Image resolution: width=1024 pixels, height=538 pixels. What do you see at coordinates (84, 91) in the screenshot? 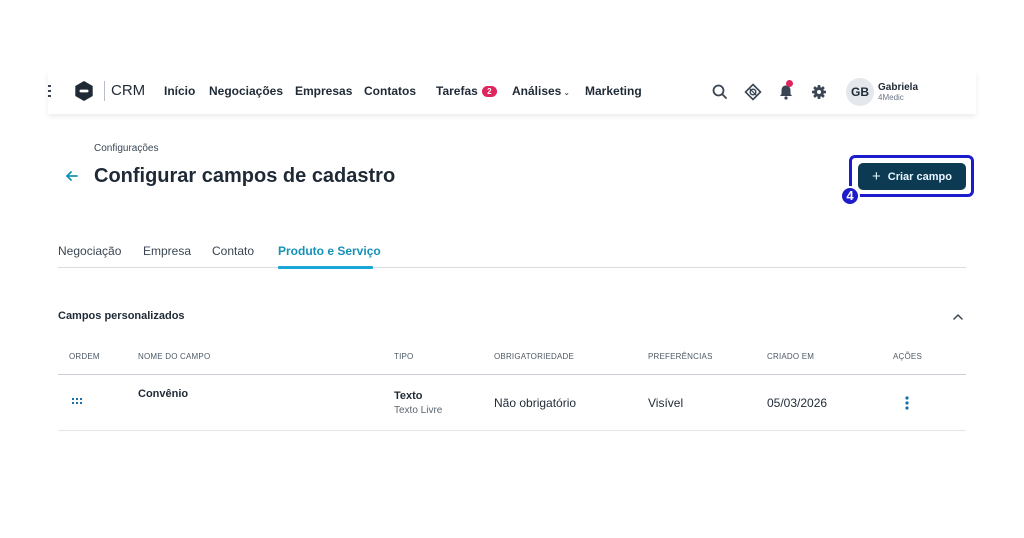
I see `crm-logo-icon` at bounding box center [84, 91].